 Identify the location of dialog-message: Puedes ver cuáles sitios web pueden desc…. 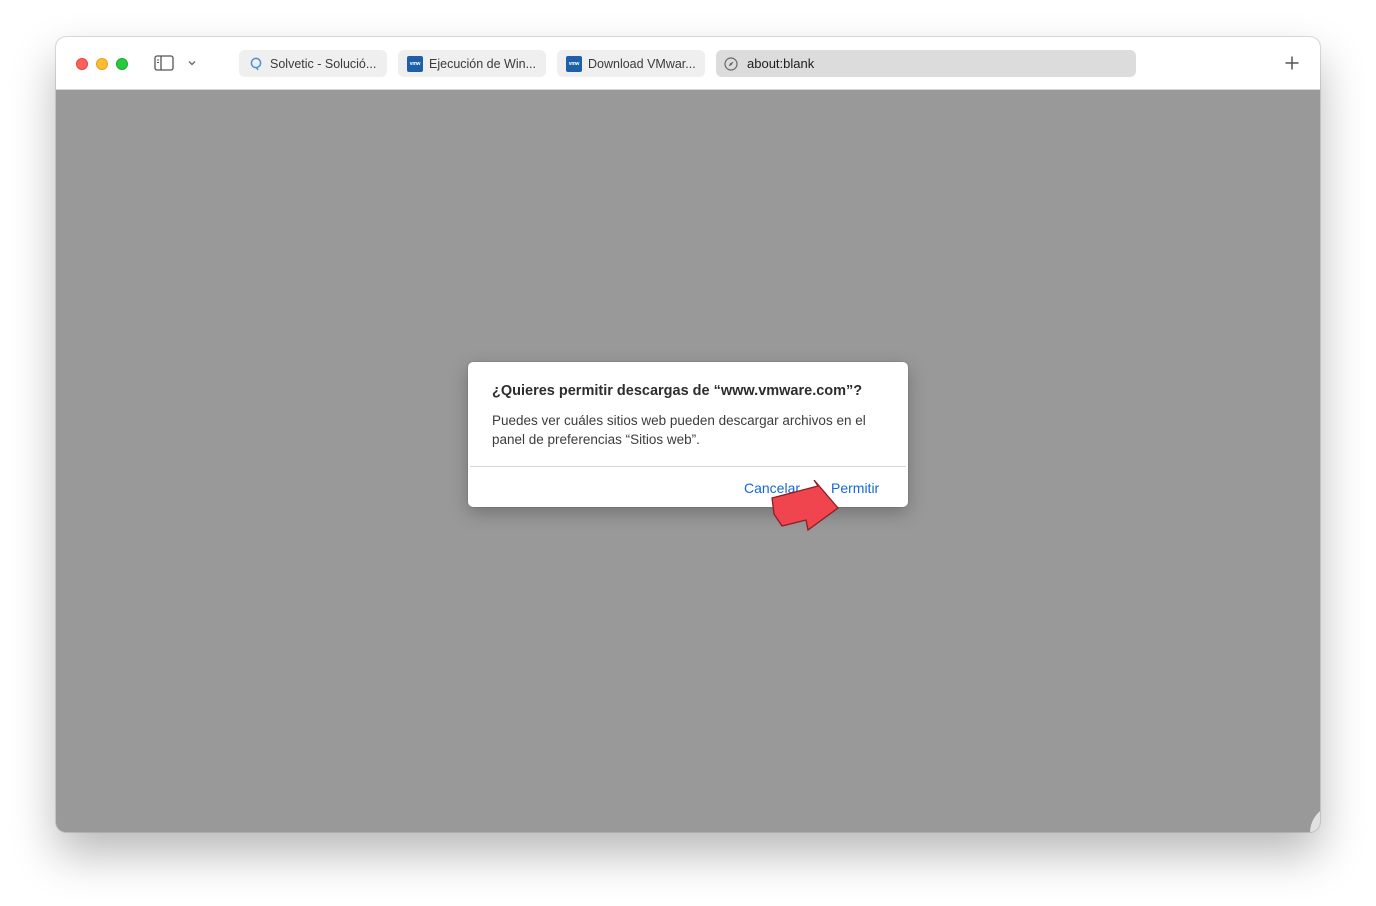
(679, 430).